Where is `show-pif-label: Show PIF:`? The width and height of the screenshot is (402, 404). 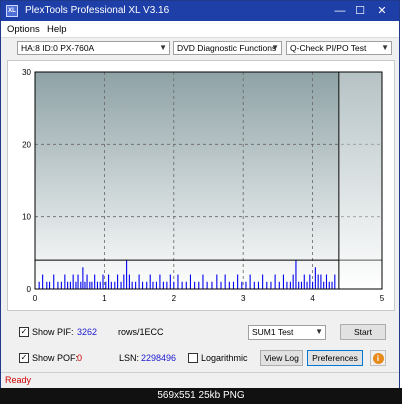 show-pif-label: Show PIF: is located at coordinates (53, 332).